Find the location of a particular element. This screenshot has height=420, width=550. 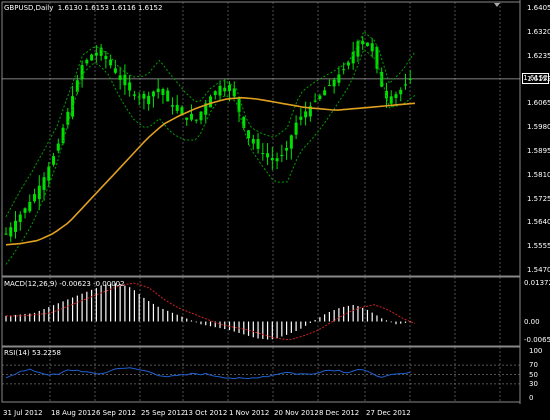

price-axis-label: 1.5980 is located at coordinates (538, 127).